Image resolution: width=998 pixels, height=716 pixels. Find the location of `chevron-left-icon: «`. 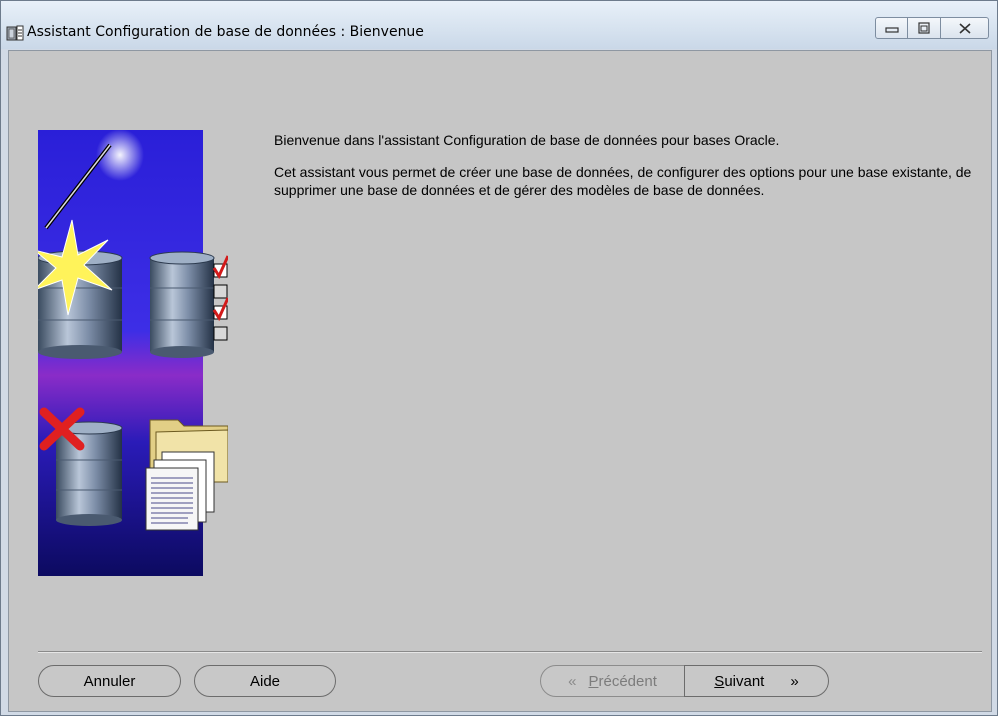

chevron-left-icon: « is located at coordinates (572, 681).